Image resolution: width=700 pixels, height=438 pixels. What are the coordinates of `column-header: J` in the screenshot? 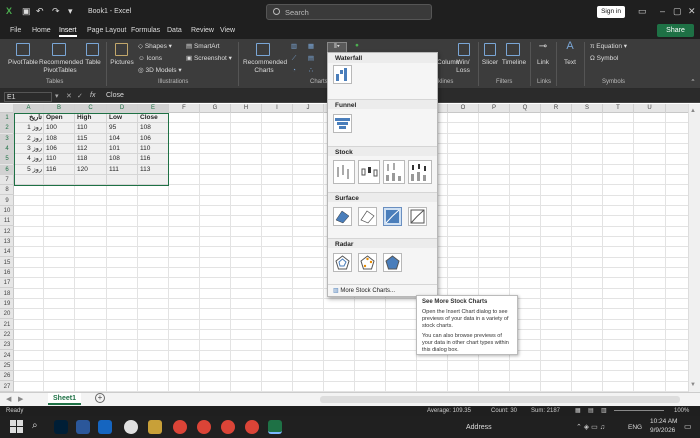 It's located at (308, 108).